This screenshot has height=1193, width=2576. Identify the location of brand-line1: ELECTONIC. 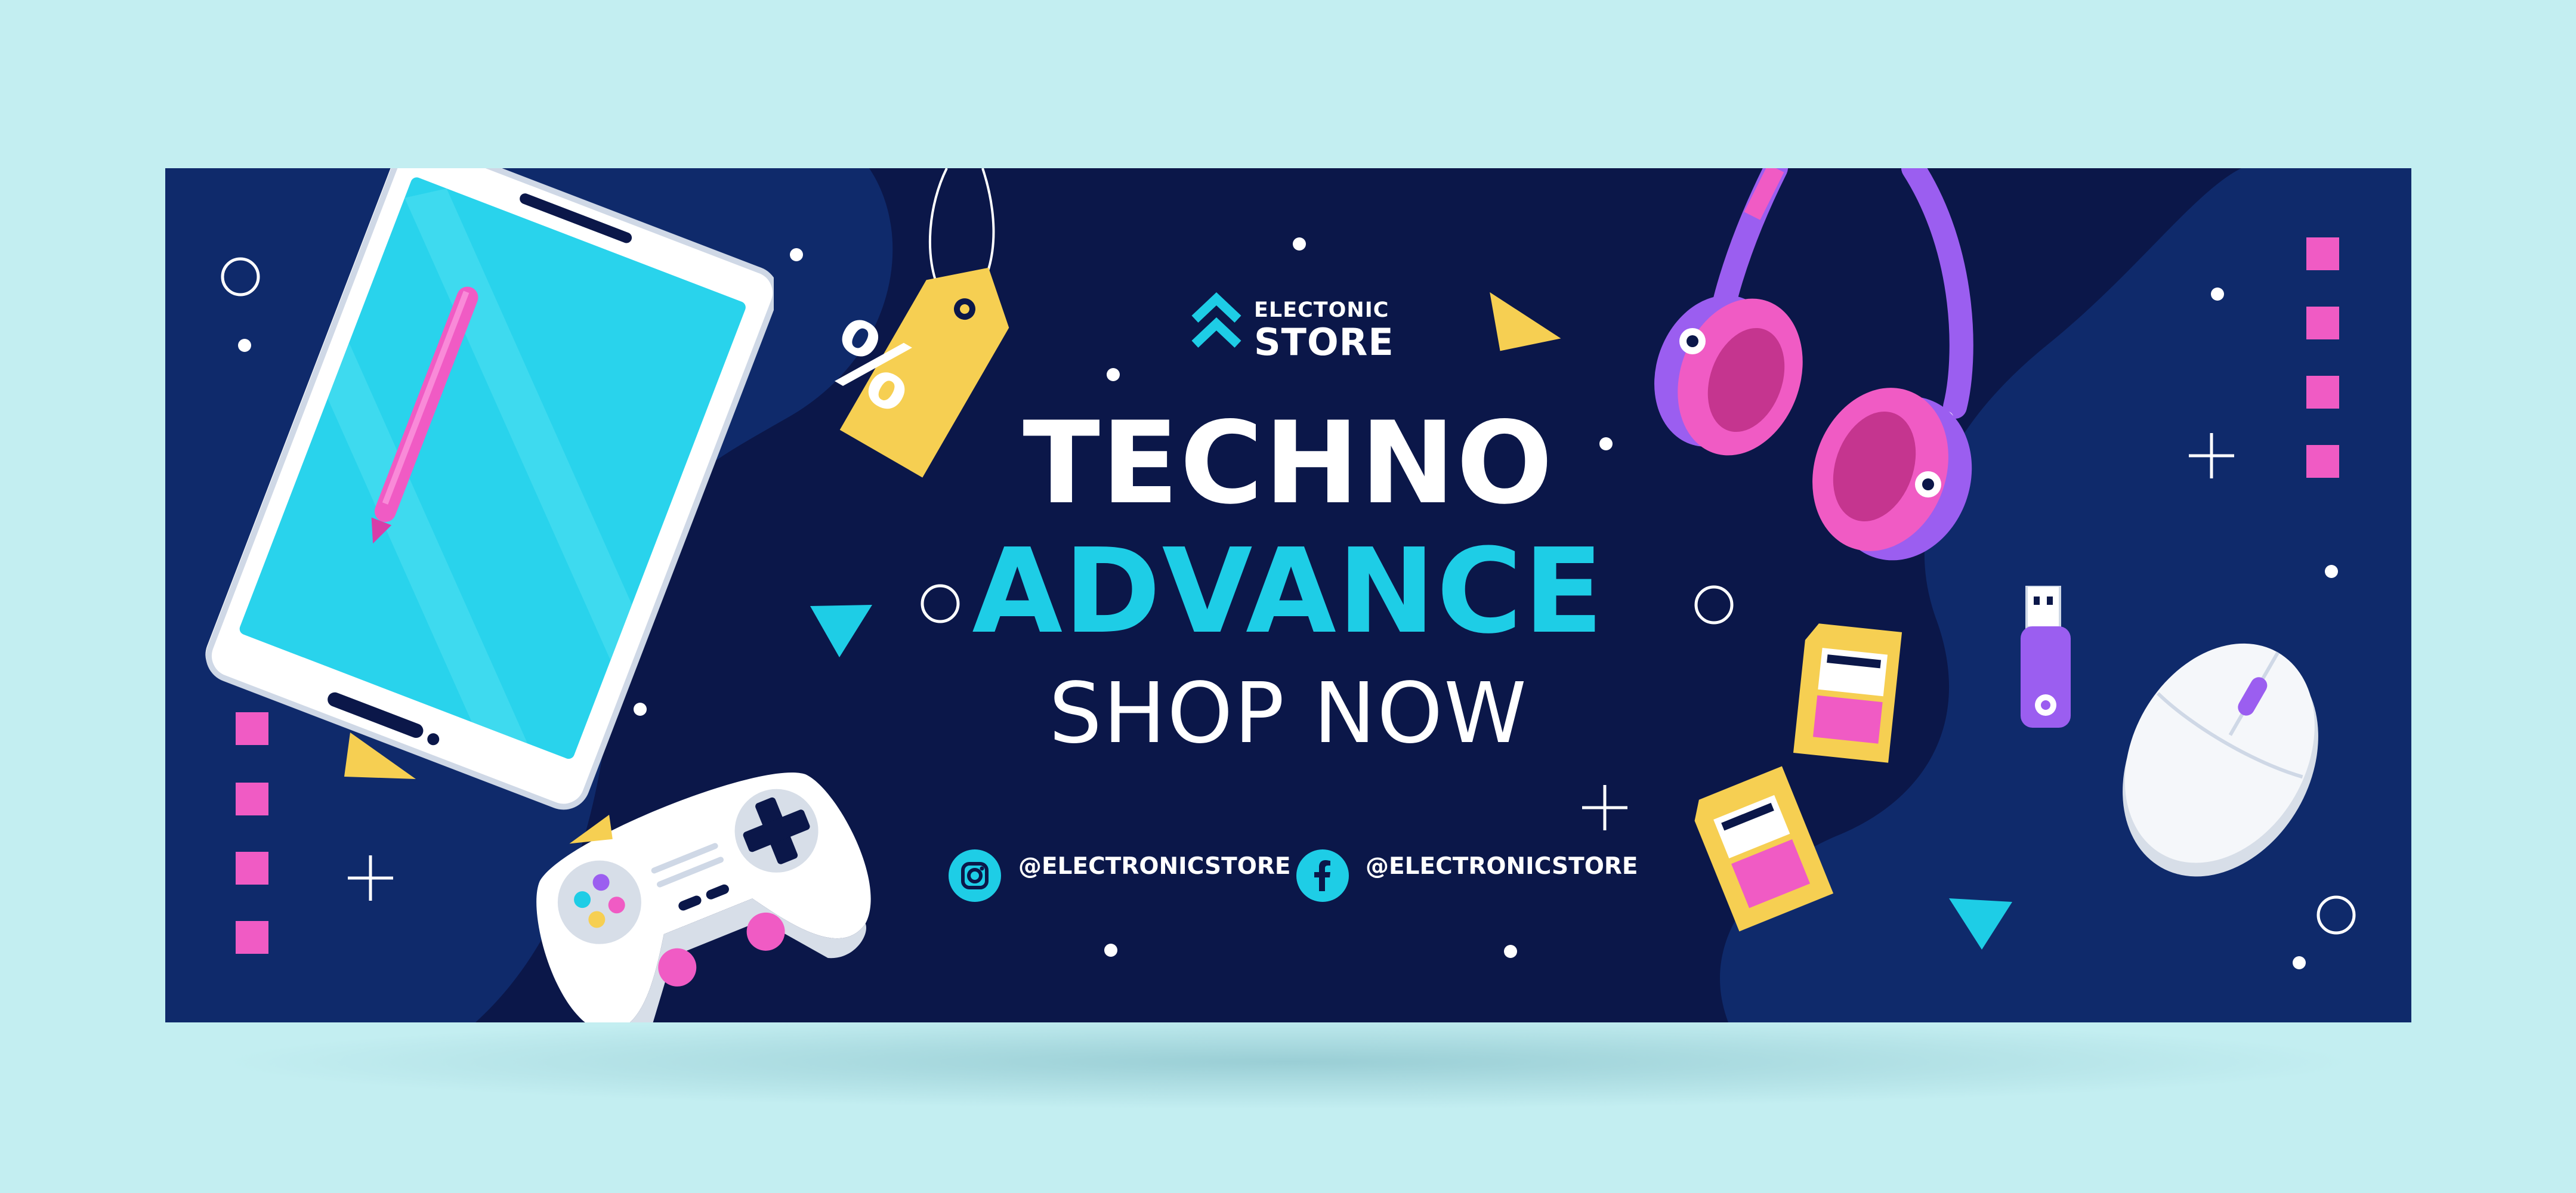
(1322, 310).